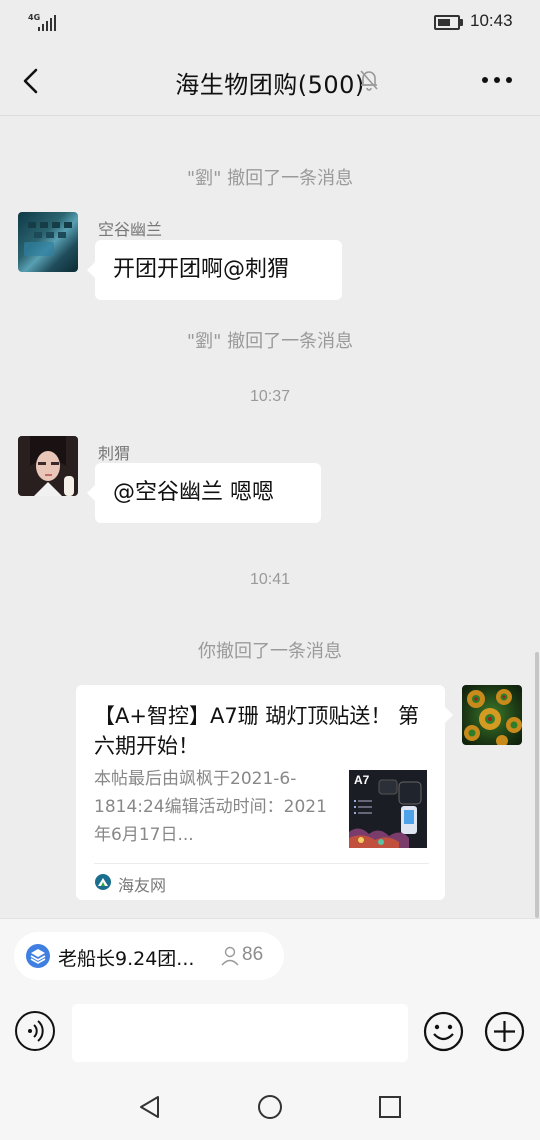 This screenshot has height=1140, width=540. Describe the element at coordinates (43, 23) in the screenshot. I see `cellular-signal-icon: 4G` at that location.